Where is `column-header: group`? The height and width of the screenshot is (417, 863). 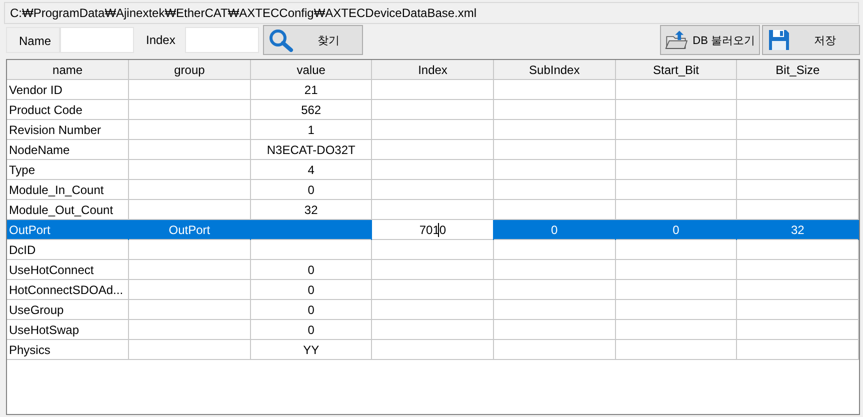
column-header: group is located at coordinates (189, 70).